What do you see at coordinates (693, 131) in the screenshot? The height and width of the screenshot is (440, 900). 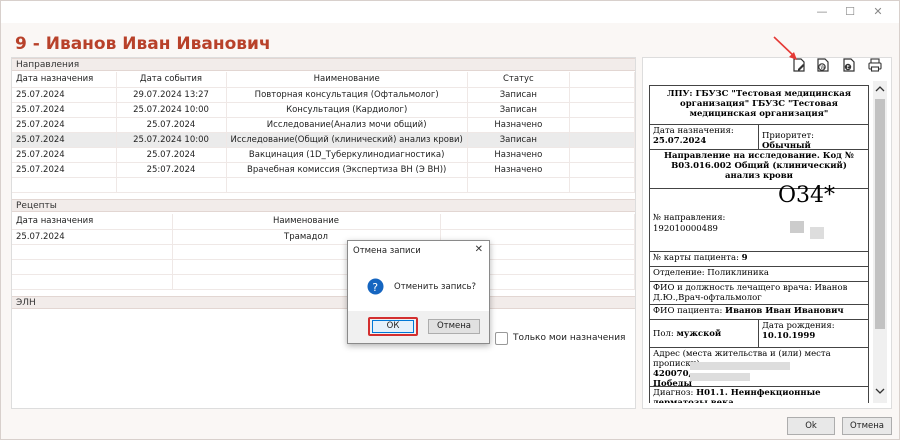 I see `doc-date-label: Дата назначения:` at bounding box center [693, 131].